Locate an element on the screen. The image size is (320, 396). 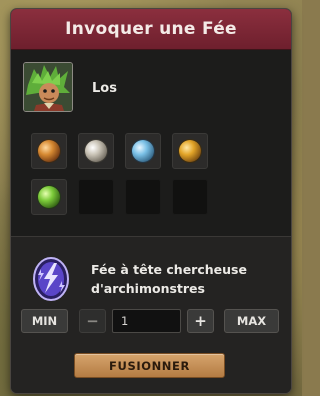
quantity-controls: MIN − + MAX is located at coordinates (151, 322).